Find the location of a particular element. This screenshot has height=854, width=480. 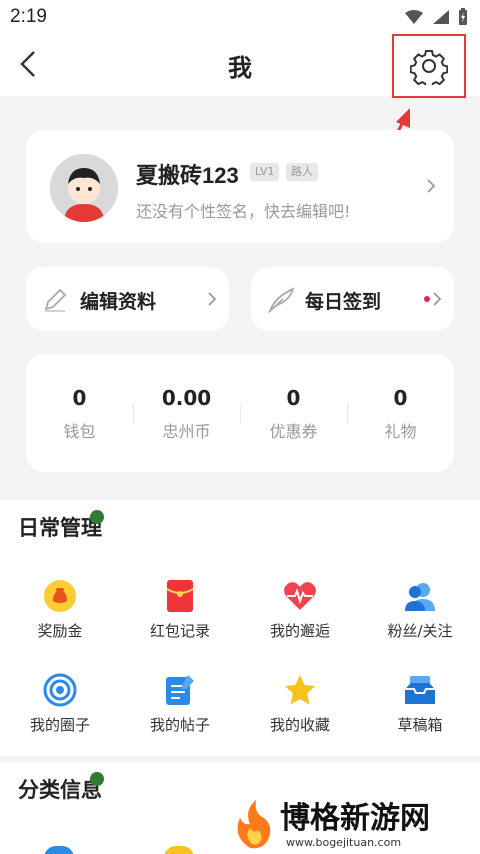

role-badge: 路人 is located at coordinates (302, 172).